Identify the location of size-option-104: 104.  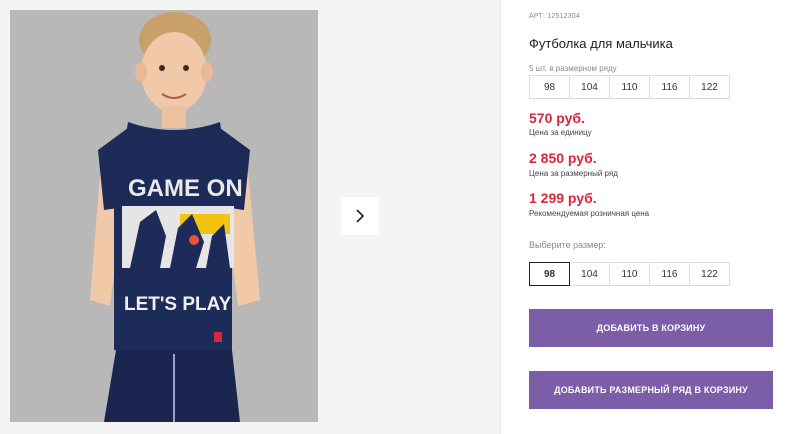
(589, 274).